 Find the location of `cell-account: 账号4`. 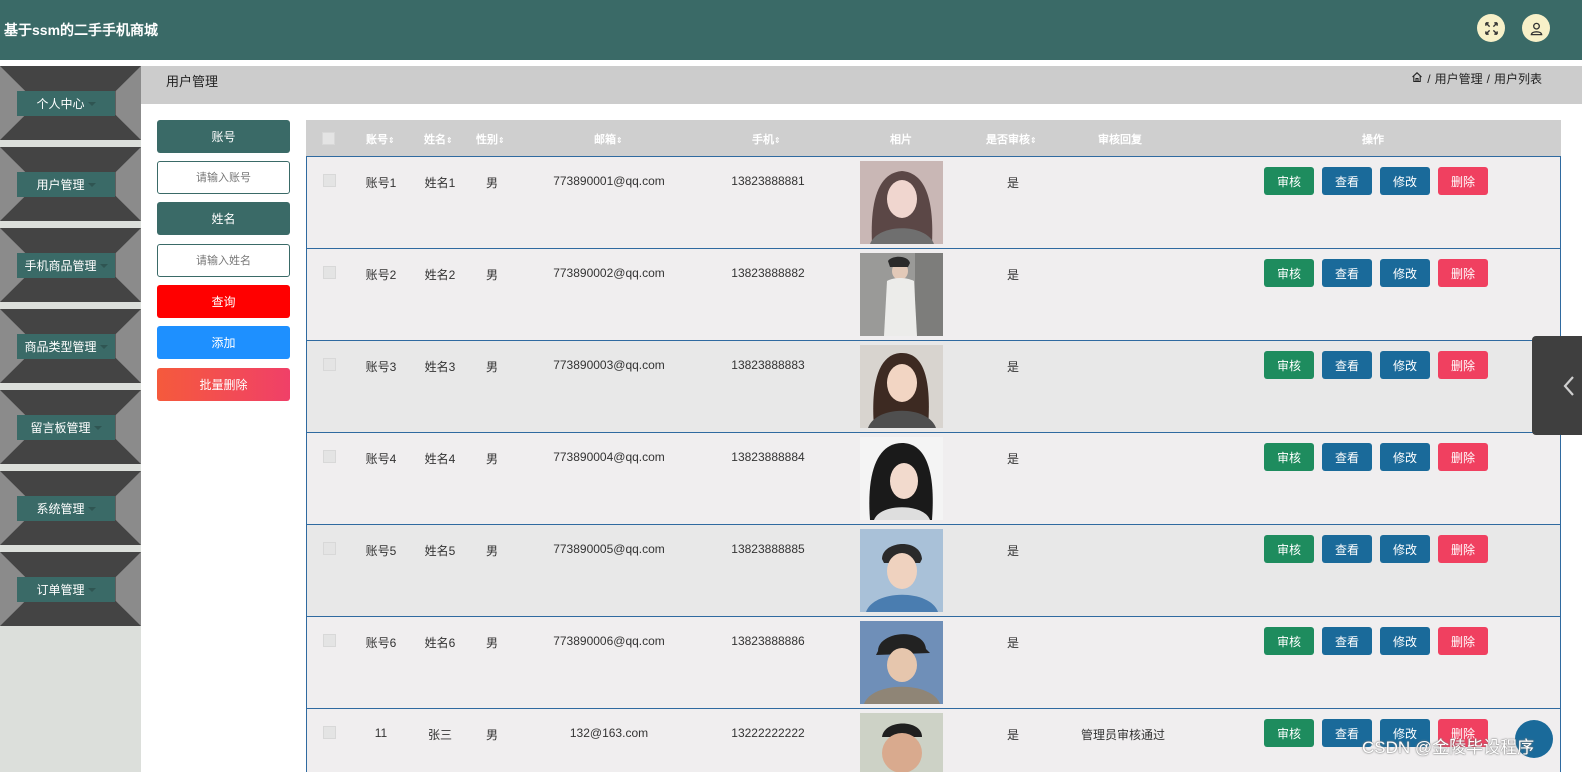

cell-account: 账号4 is located at coordinates (381, 459).